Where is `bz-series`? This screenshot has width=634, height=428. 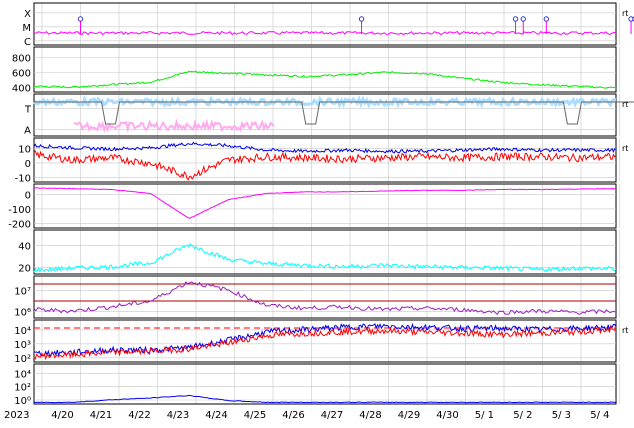 bz-series is located at coordinates (325, 165).